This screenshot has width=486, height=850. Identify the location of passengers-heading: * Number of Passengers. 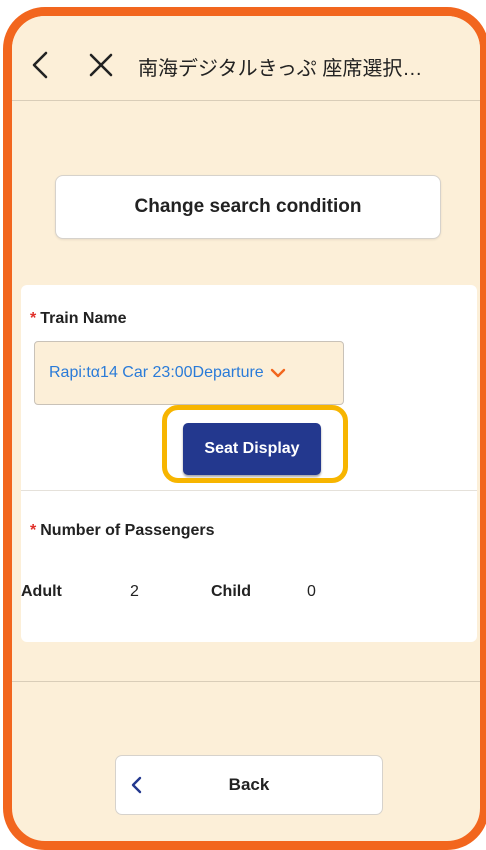
(122, 531).